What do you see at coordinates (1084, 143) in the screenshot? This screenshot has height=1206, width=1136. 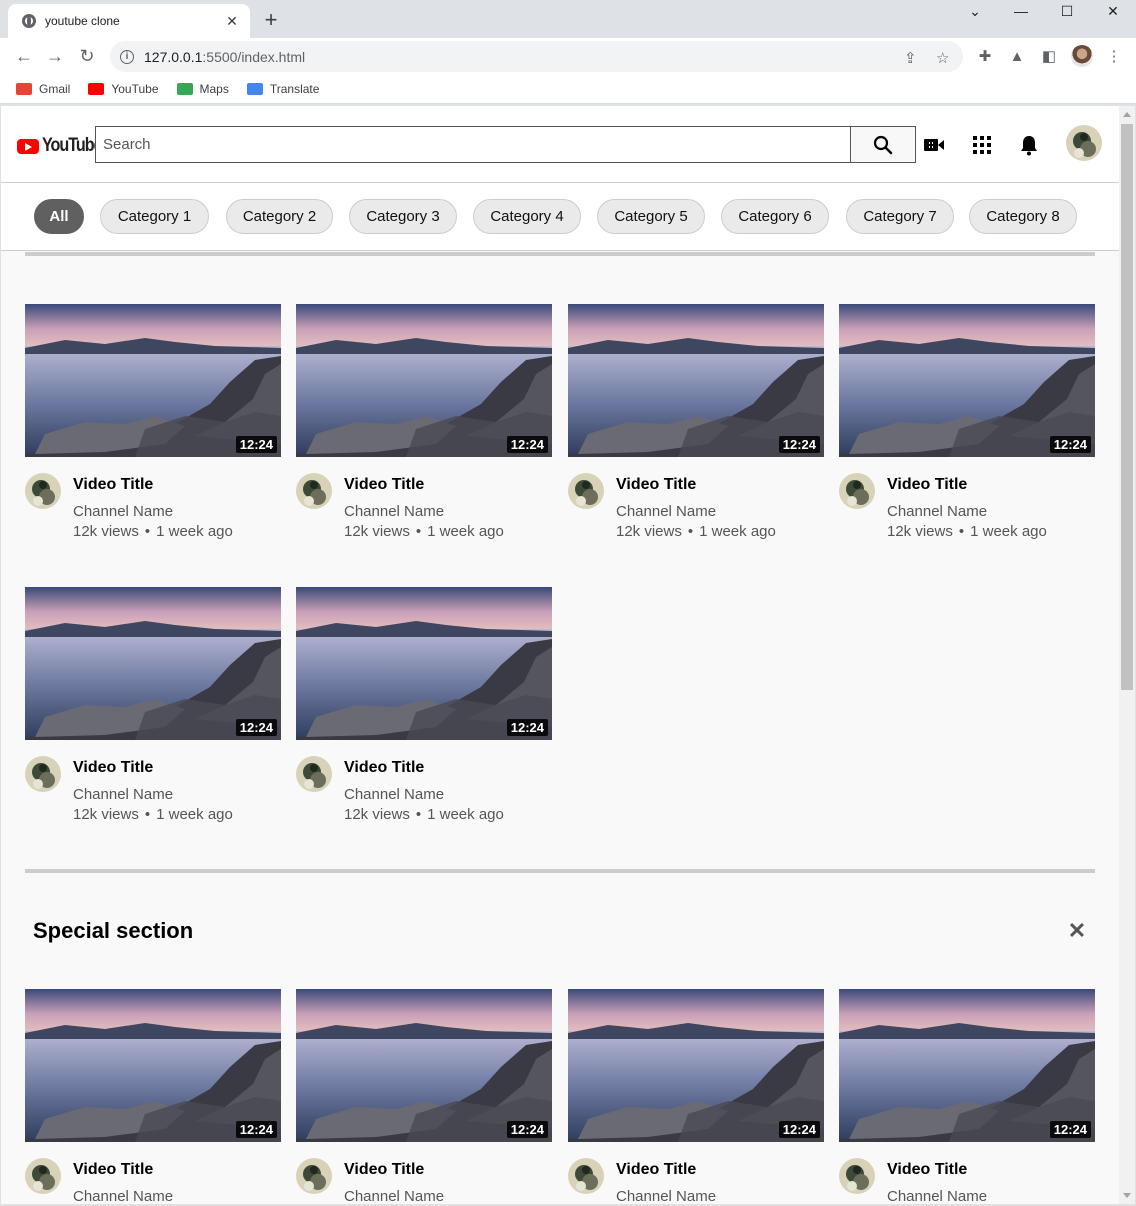 I see `user-avatar` at bounding box center [1084, 143].